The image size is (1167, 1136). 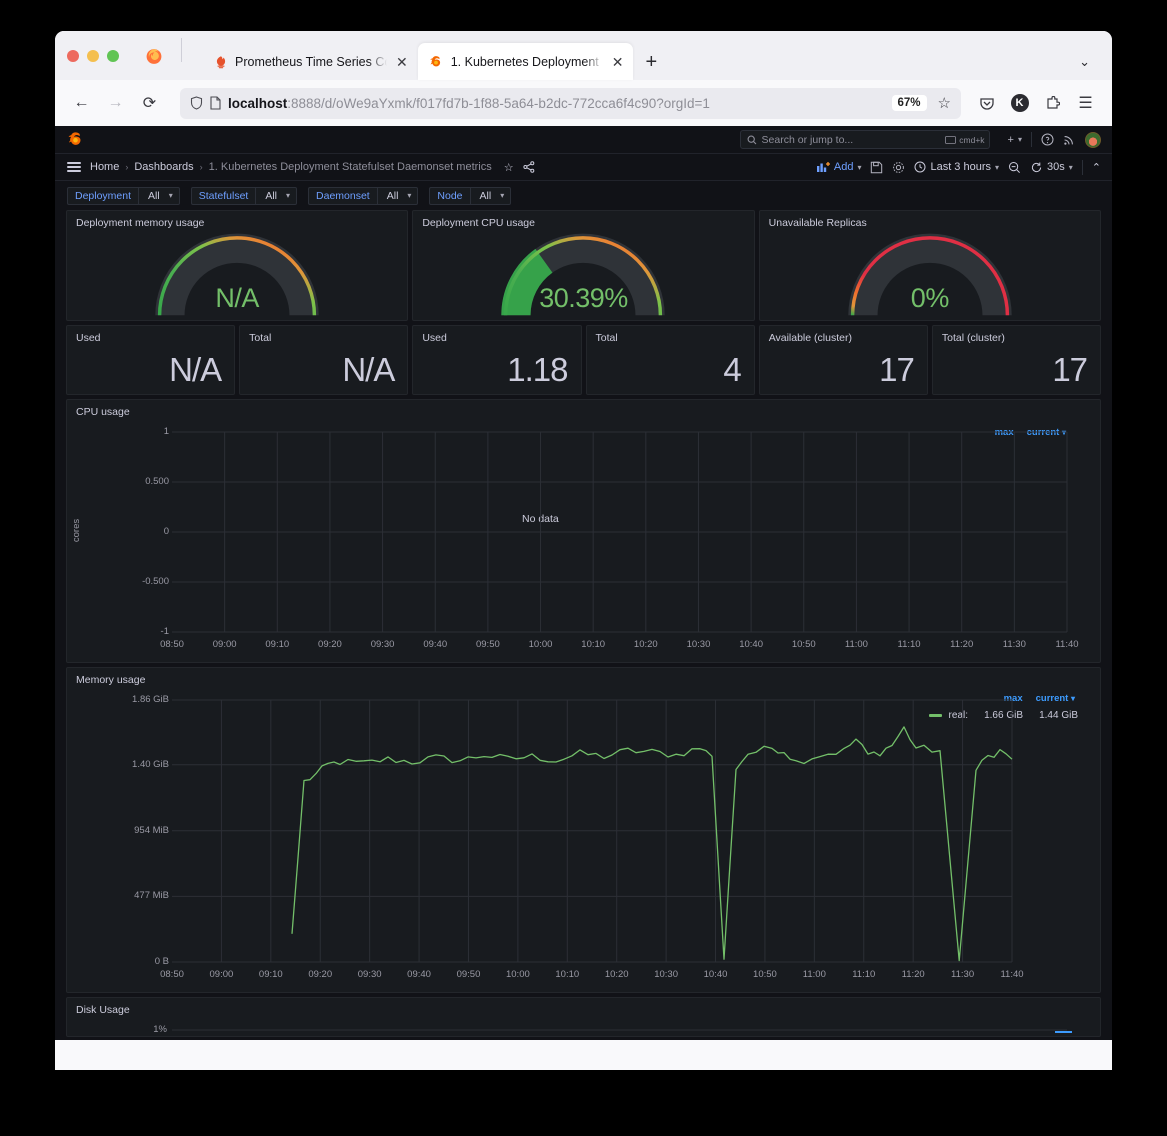 What do you see at coordinates (525, 61) in the screenshot?
I see `browser-tab-grafana: 1. Kubernetes Deployment State ✕` at bounding box center [525, 61].